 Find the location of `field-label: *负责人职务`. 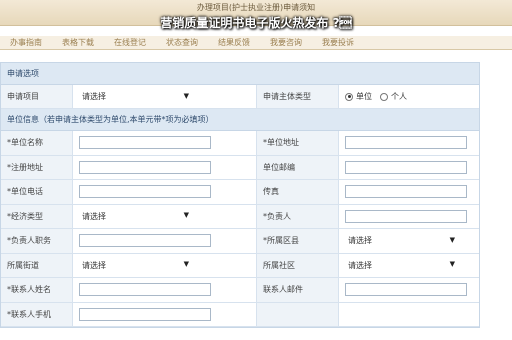

field-label: *负责人职务 is located at coordinates (37, 241).